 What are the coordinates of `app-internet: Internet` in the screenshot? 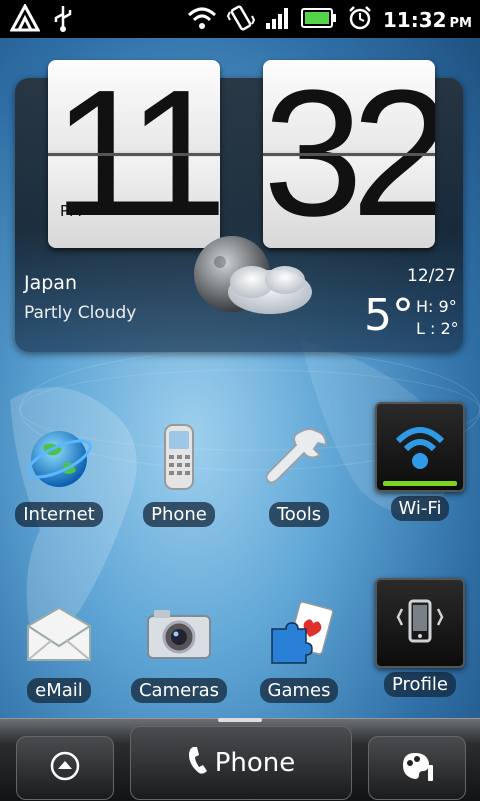 It's located at (59, 473).